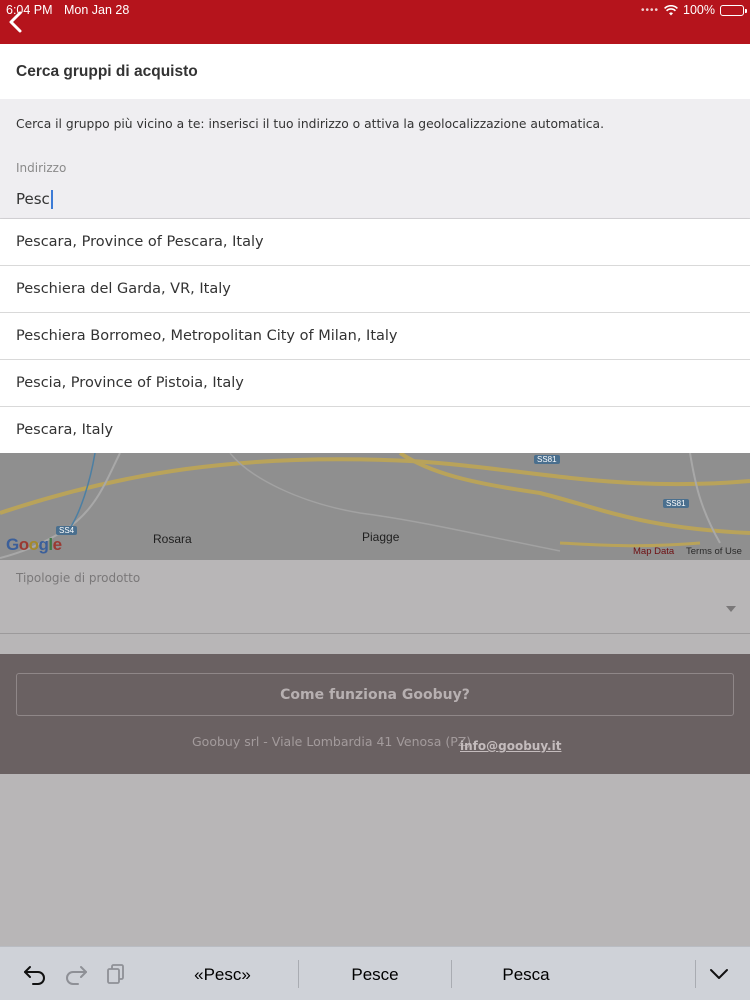 This screenshot has height=1000, width=750. I want to click on text-caret, so click(51, 199).